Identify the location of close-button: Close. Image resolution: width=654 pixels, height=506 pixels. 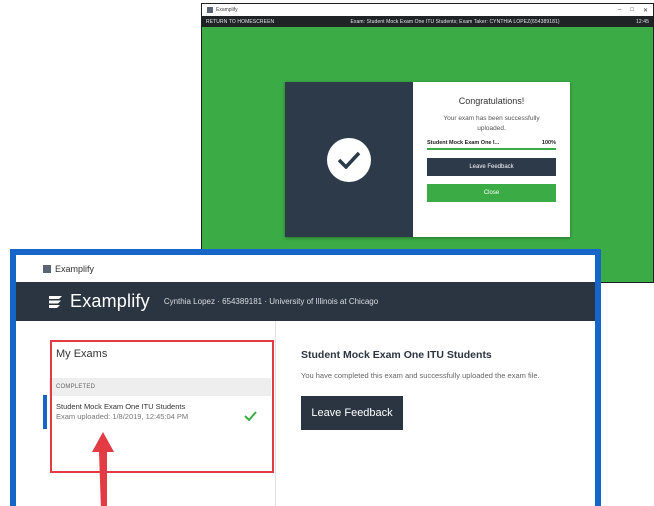
(491, 193).